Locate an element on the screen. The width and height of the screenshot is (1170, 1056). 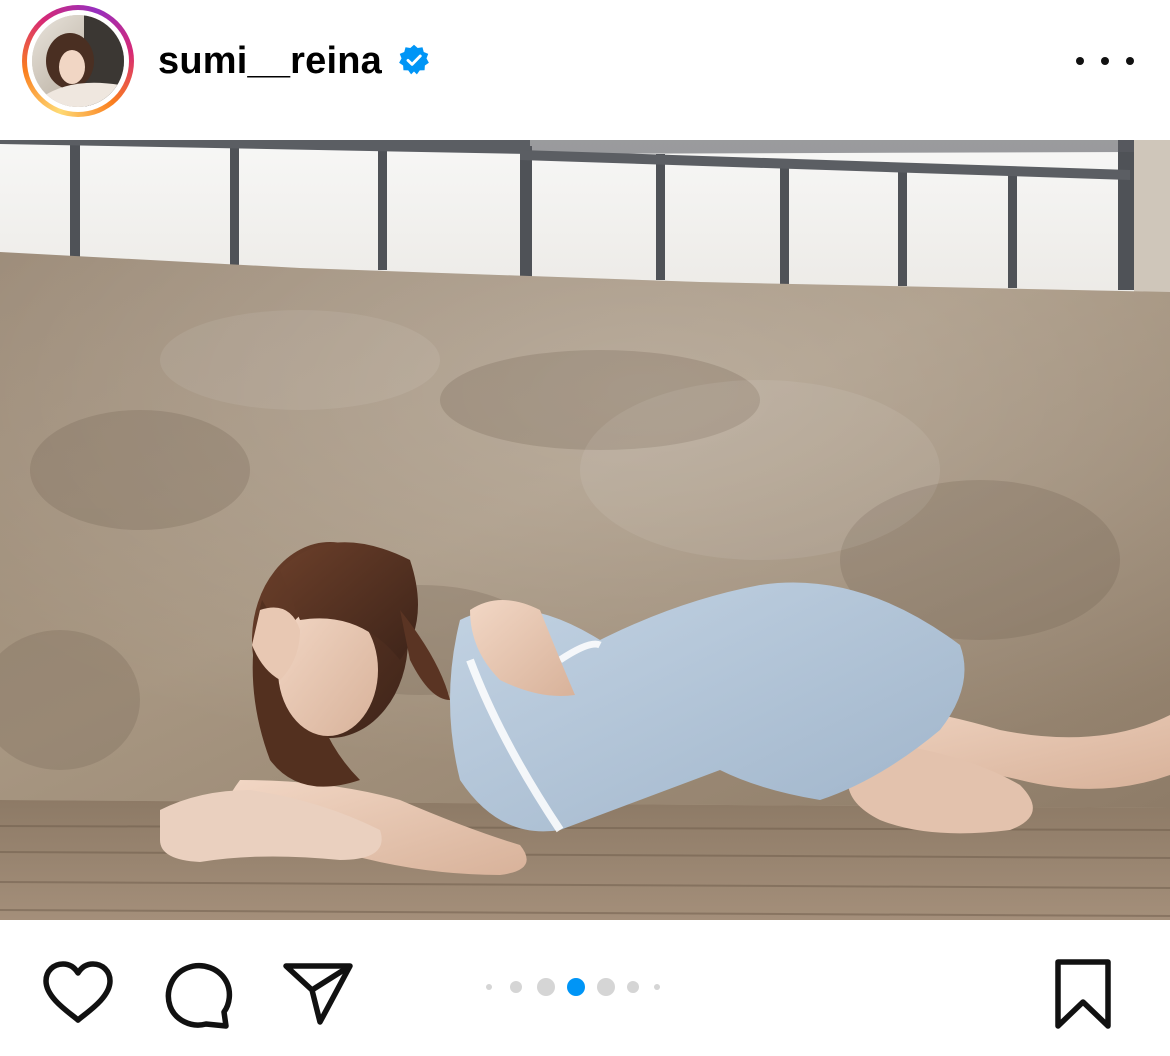
carousel-indicator is located at coordinates (573, 987).